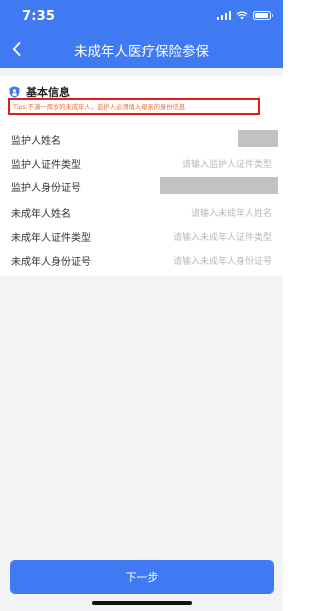 The image size is (320, 611). What do you see at coordinates (141, 52) in the screenshot?
I see `page-title: 未成年人医疗保险参保` at bounding box center [141, 52].